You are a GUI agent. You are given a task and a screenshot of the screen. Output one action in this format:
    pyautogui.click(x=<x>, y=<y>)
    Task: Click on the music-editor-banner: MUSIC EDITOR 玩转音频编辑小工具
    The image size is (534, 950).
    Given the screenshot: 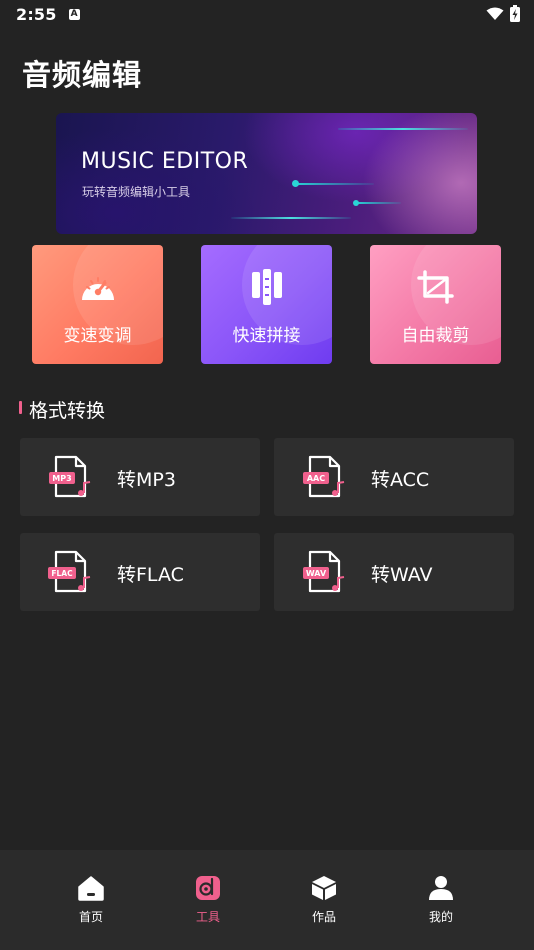 What is the action you would take?
    pyautogui.click(x=266, y=173)
    